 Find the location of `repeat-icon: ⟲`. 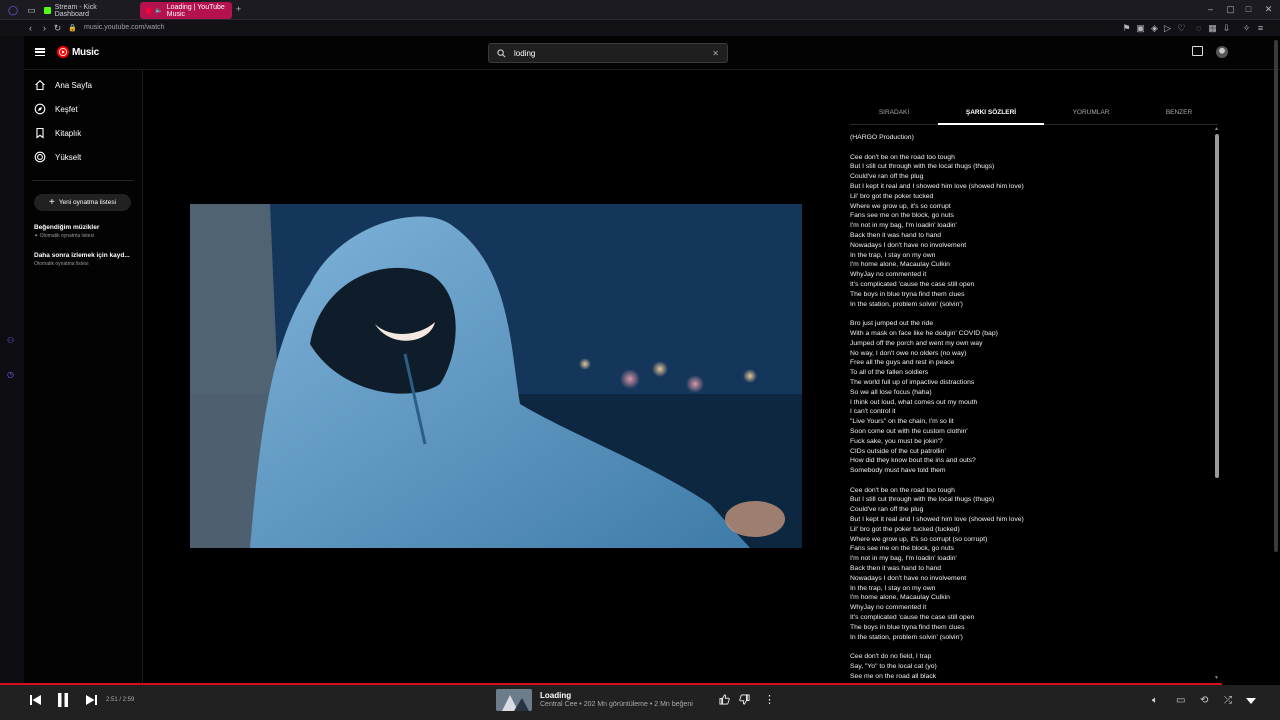

repeat-icon: ⟲ is located at coordinates (1206, 701).